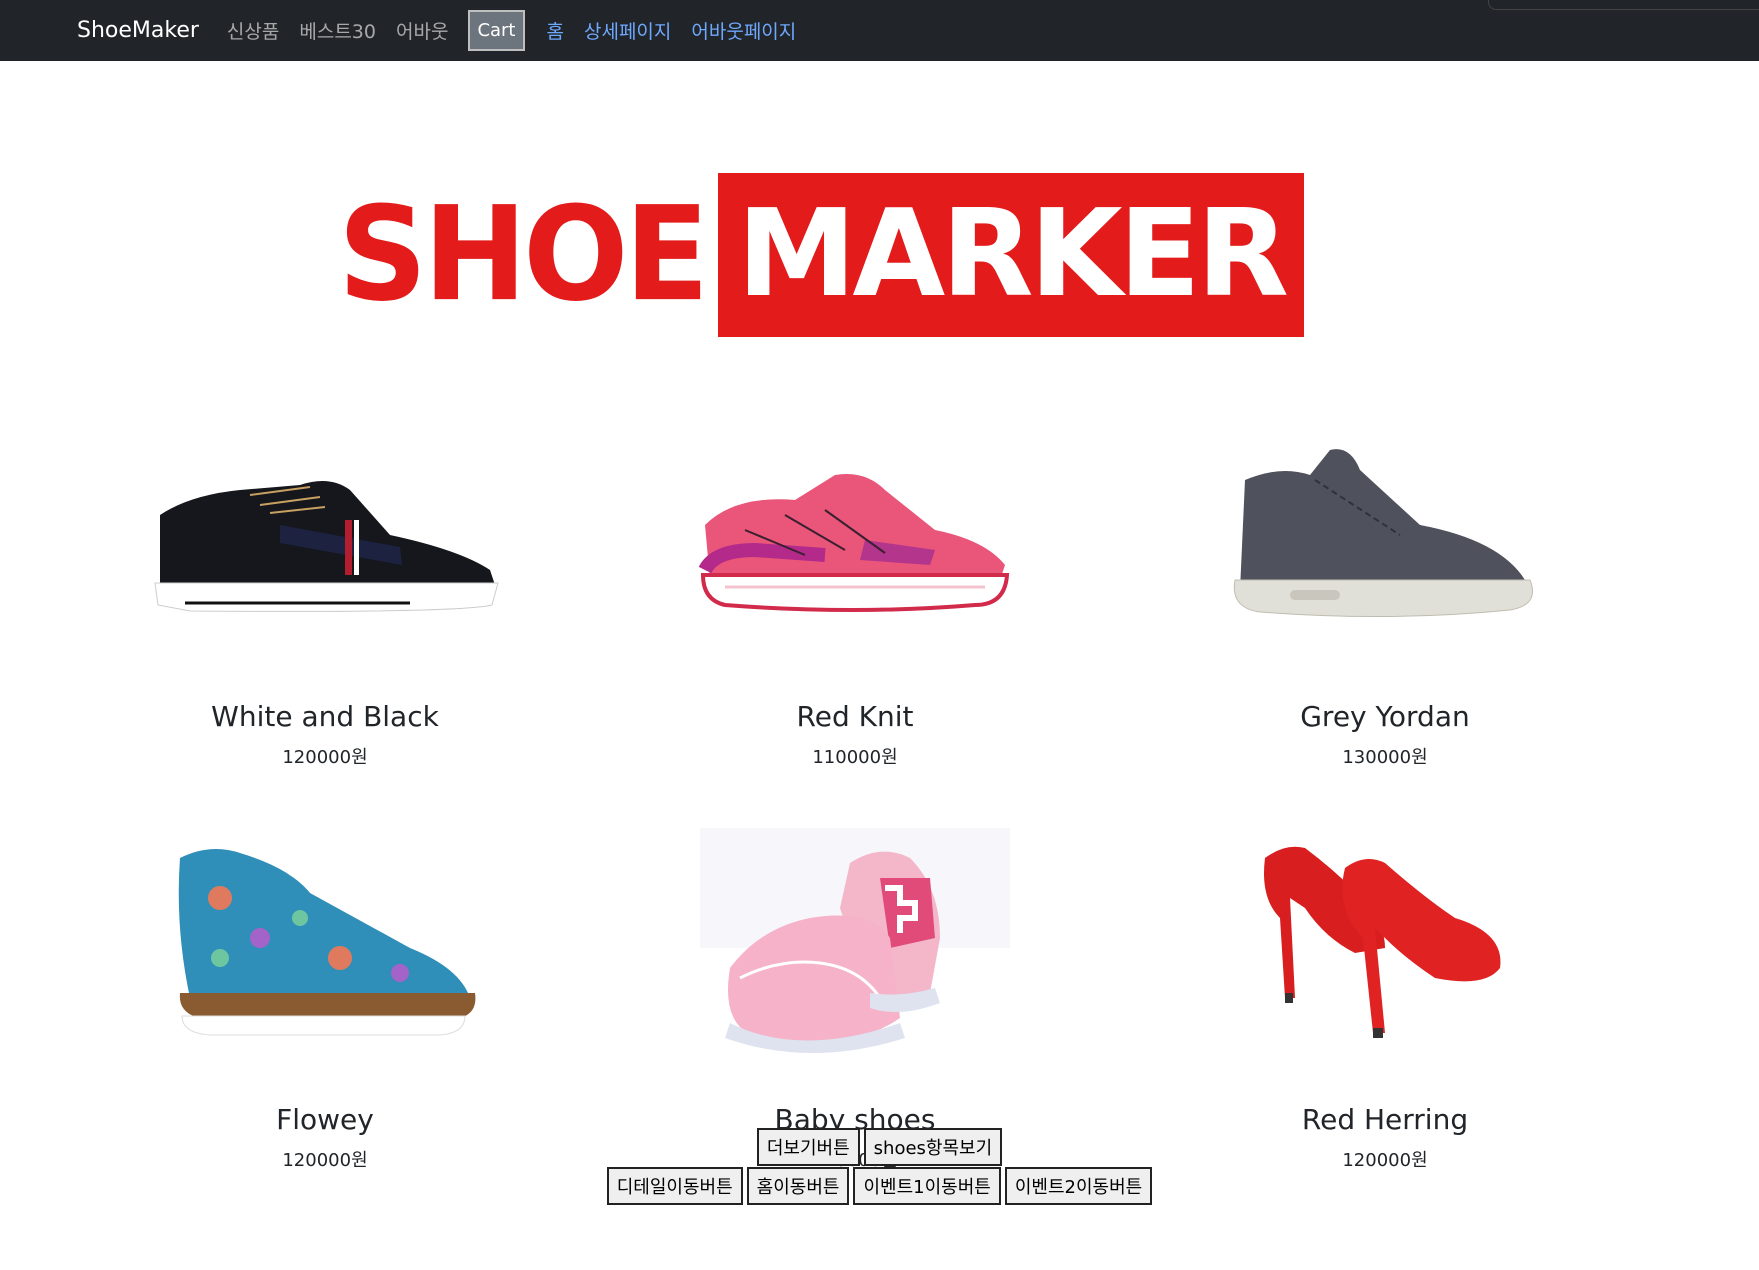 Image resolution: width=1759 pixels, height=1270 pixels. Describe the element at coordinates (253, 30) in the screenshot. I see `nav-new-products: 신상품` at that location.